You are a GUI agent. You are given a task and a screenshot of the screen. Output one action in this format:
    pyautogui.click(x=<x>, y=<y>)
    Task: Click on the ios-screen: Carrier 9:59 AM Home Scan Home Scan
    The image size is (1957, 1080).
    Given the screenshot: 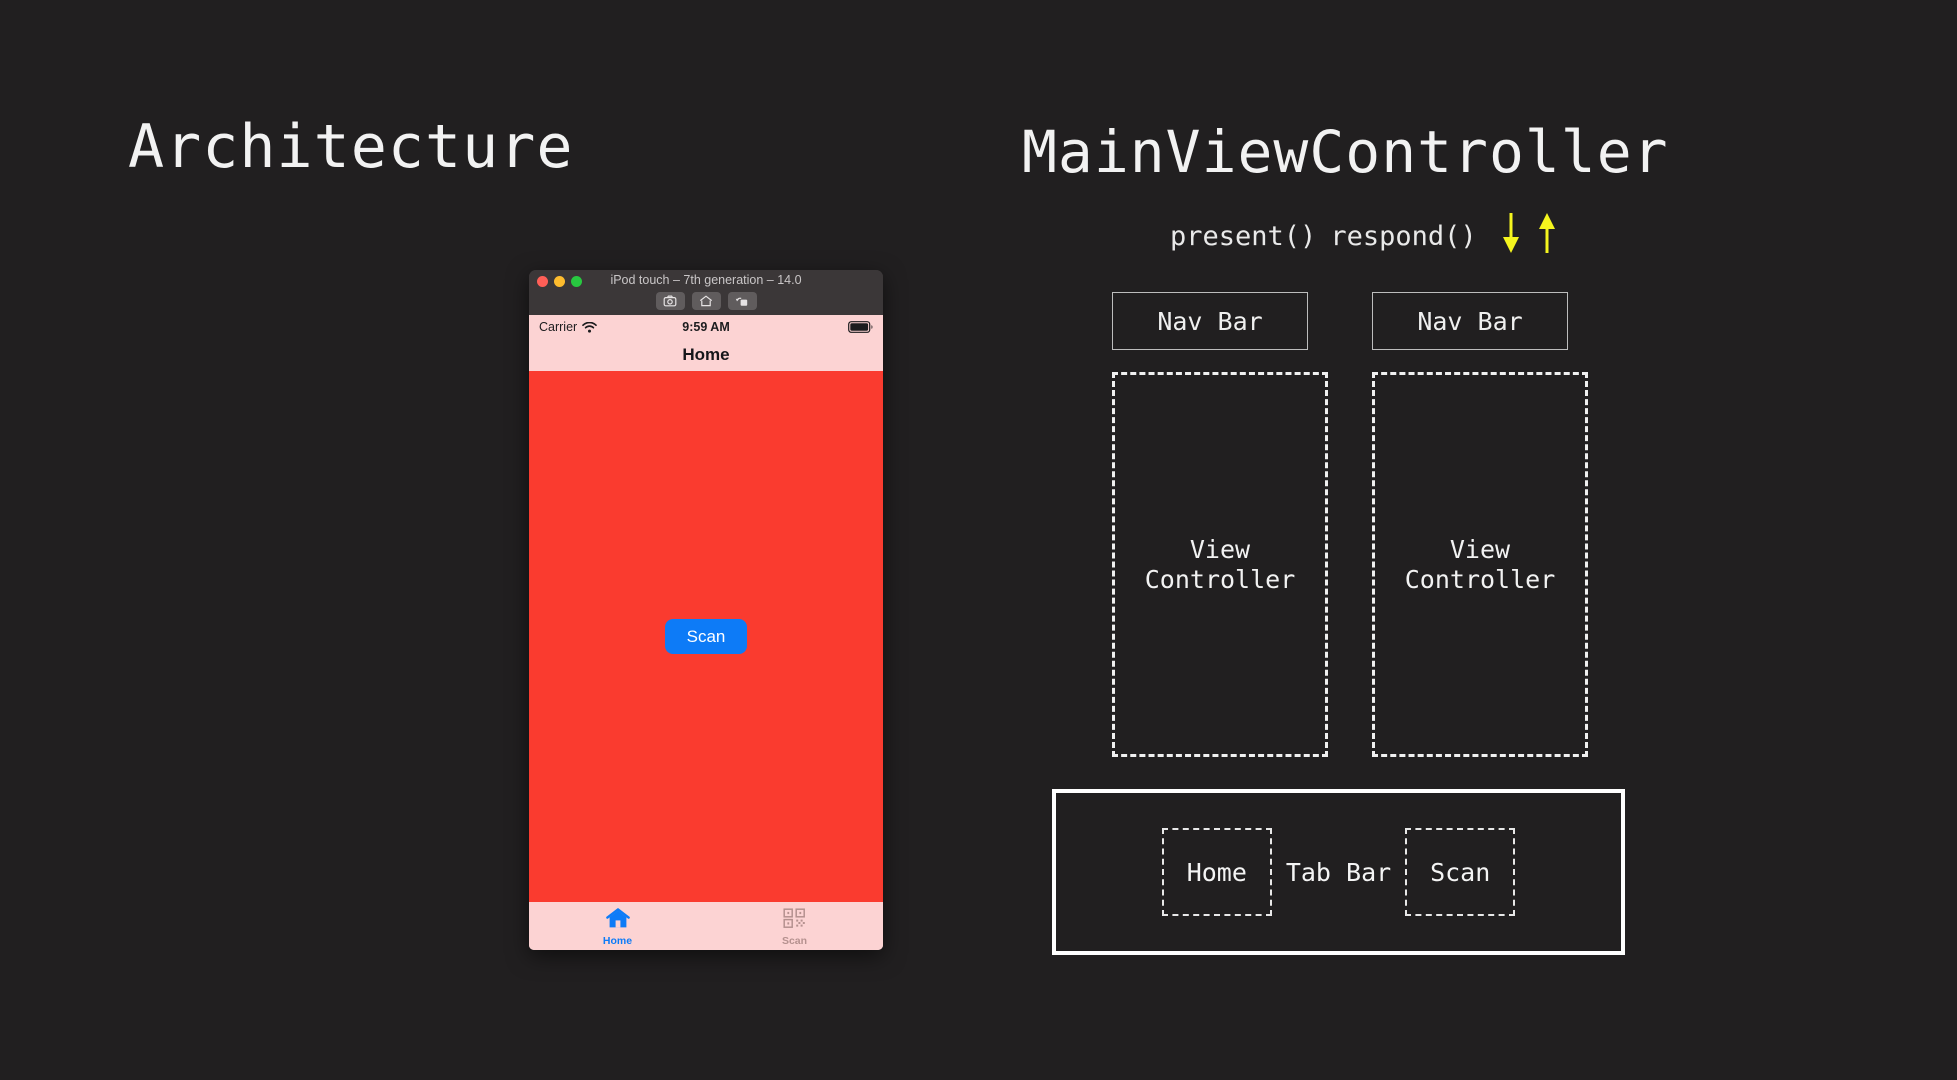 What is the action you would take?
    pyautogui.click(x=706, y=632)
    